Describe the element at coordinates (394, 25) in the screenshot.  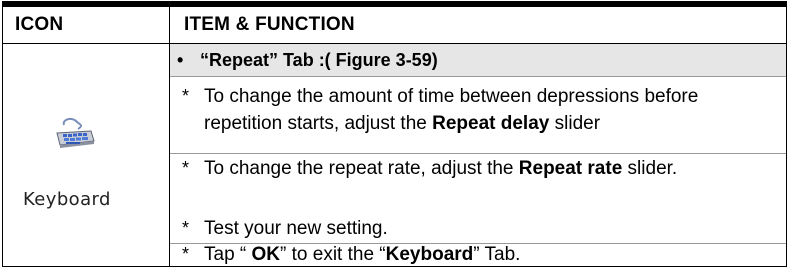
I see `table-header-row: ICON ITEM & FUNCTION` at that location.